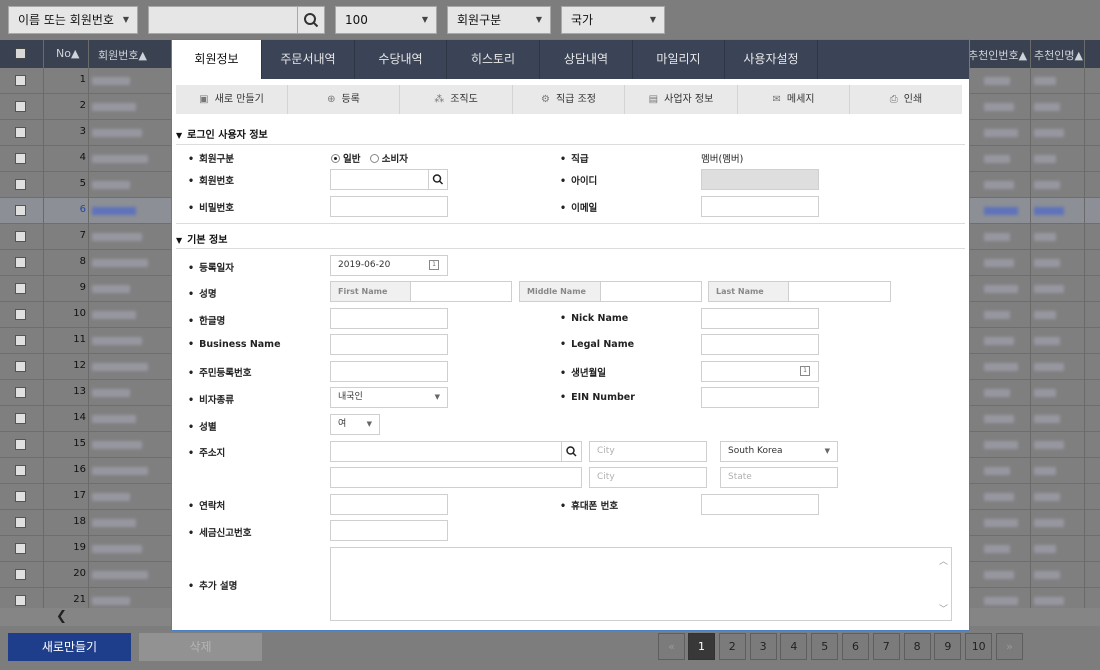 The width and height of the screenshot is (1100, 670). Describe the element at coordinates (671, 646) in the screenshot. I see `page-prev-button: «` at that location.